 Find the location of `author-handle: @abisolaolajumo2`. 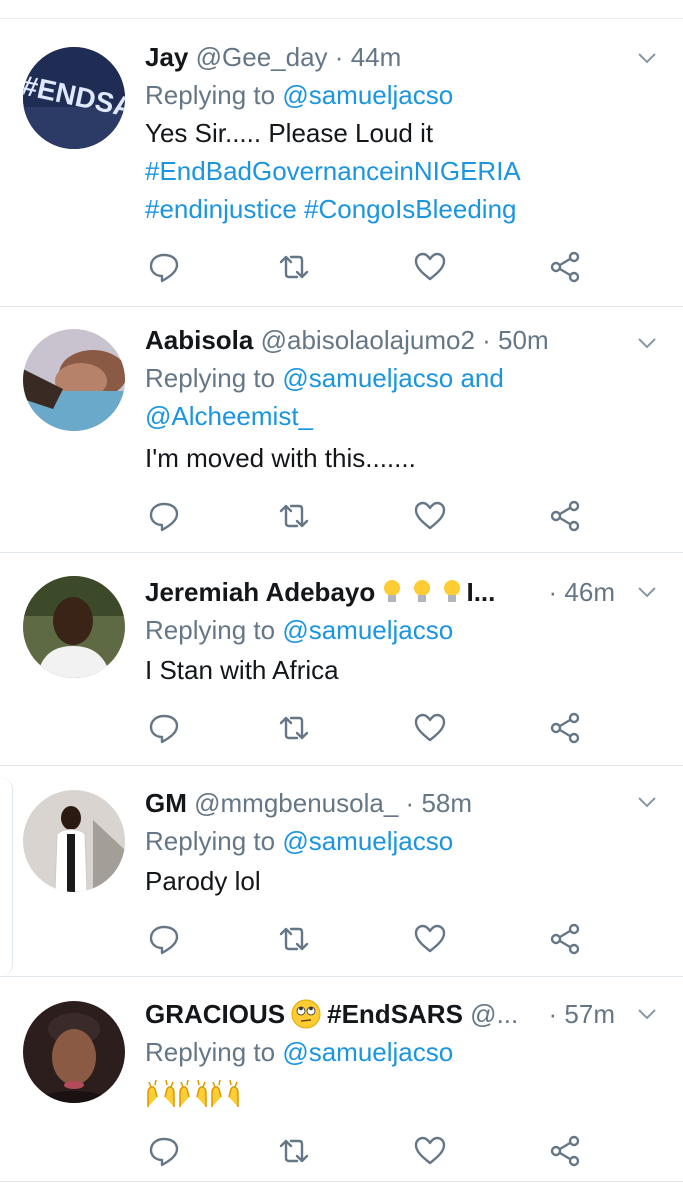

author-handle: @abisolaolajumo2 is located at coordinates (368, 340).